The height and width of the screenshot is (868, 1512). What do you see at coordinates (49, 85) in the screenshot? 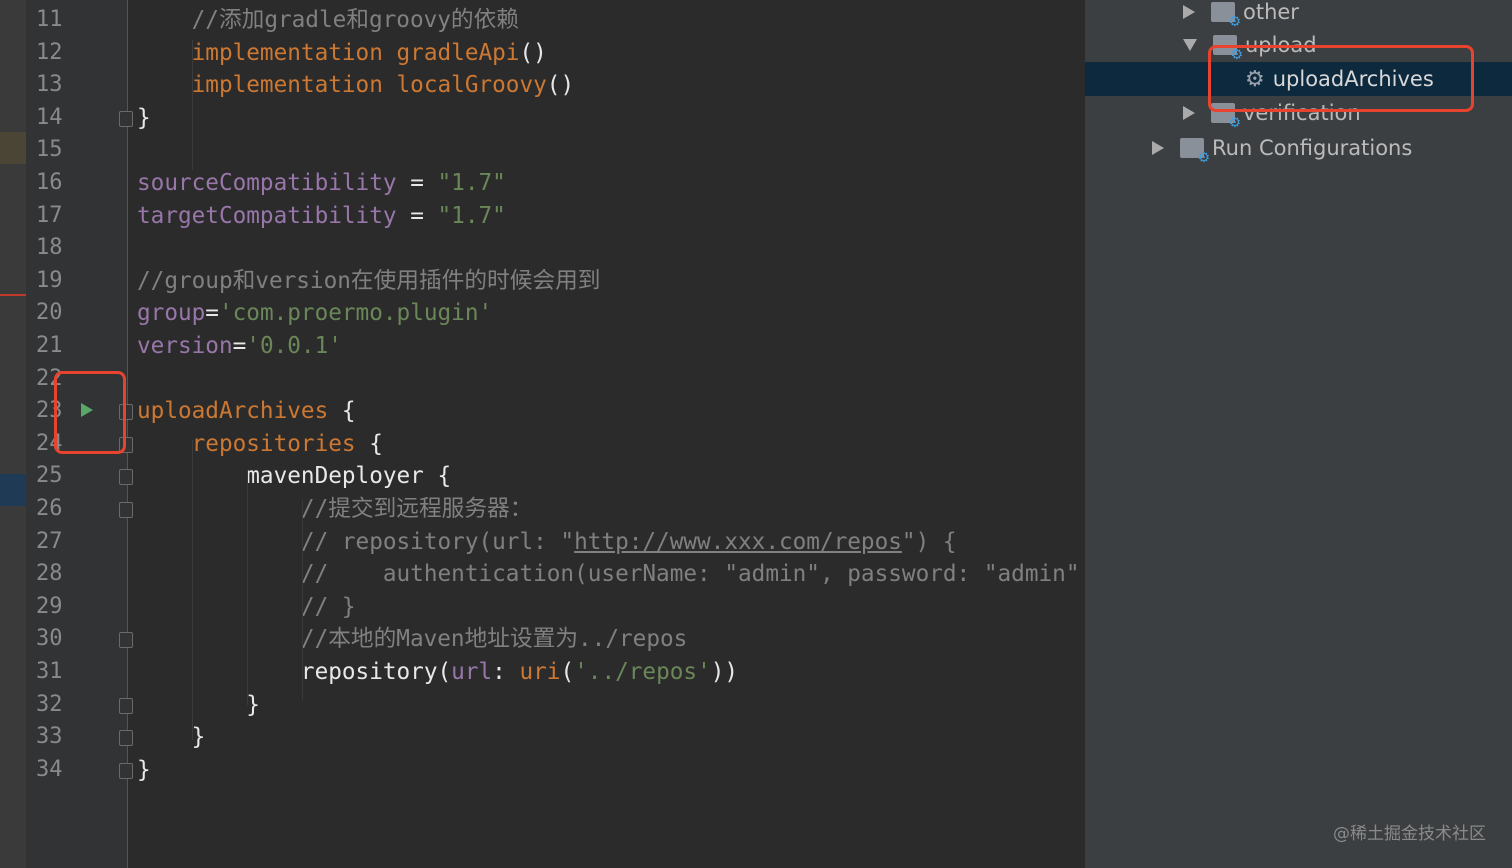
I see `line-number: 13` at bounding box center [49, 85].